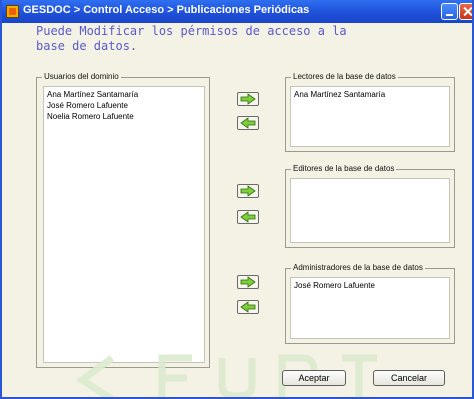 Image resolution: width=474 pixels, height=399 pixels. What do you see at coordinates (370, 210) in the screenshot?
I see `editors-list` at bounding box center [370, 210].